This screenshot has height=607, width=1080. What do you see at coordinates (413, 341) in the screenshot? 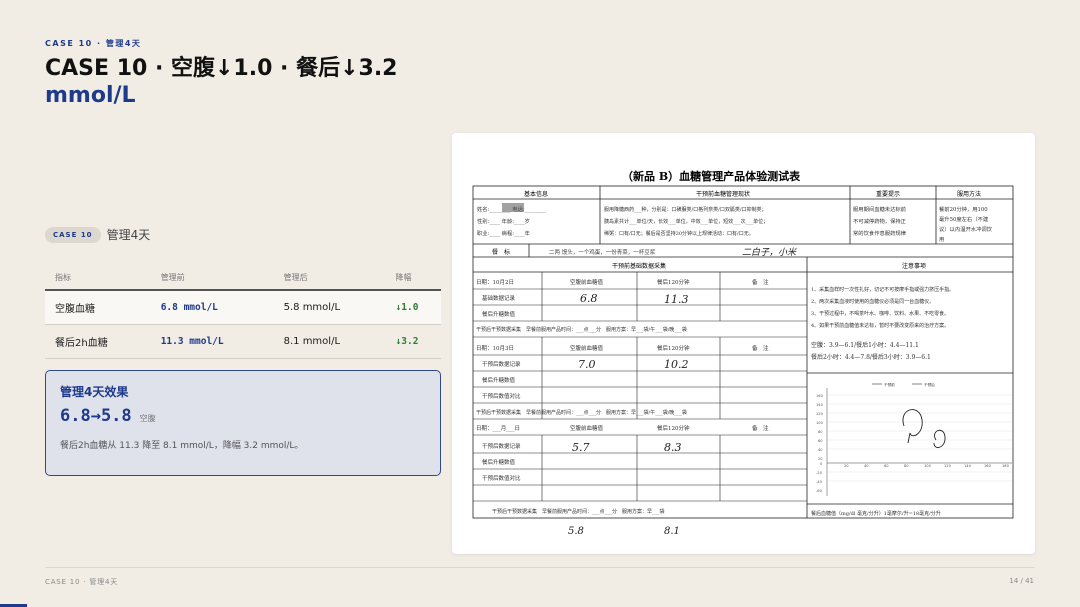
I see `metric-drop: ↓3.2` at bounding box center [413, 341].